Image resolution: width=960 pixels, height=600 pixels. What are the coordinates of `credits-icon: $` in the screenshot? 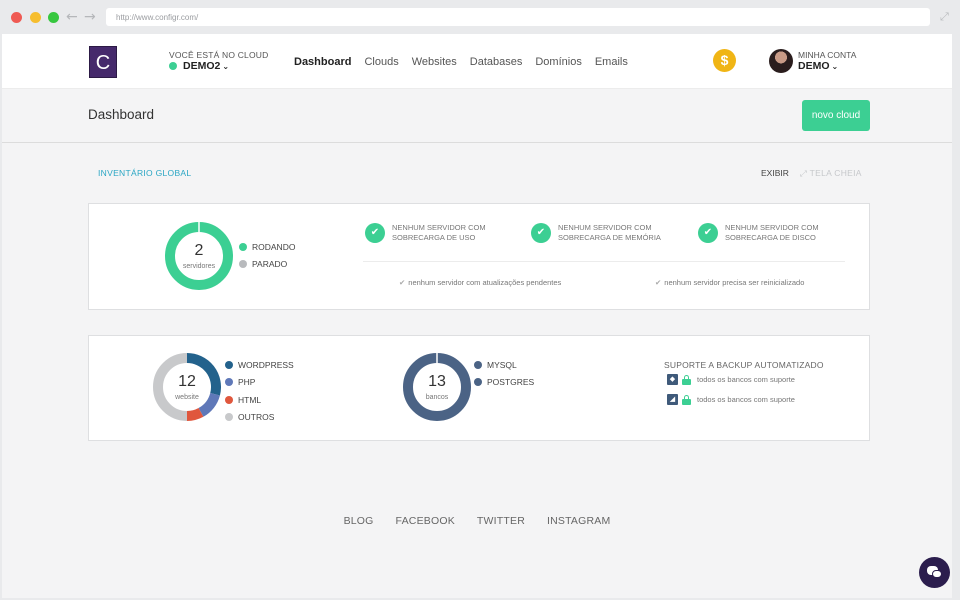 It's located at (724, 60).